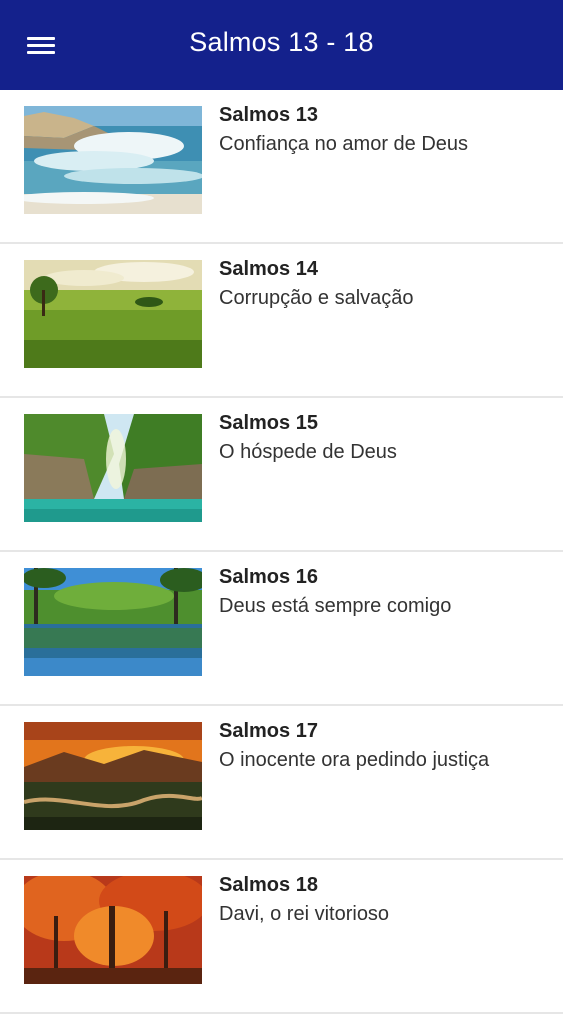  What do you see at coordinates (268, 115) in the screenshot?
I see `item-title: Salmos 13` at bounding box center [268, 115].